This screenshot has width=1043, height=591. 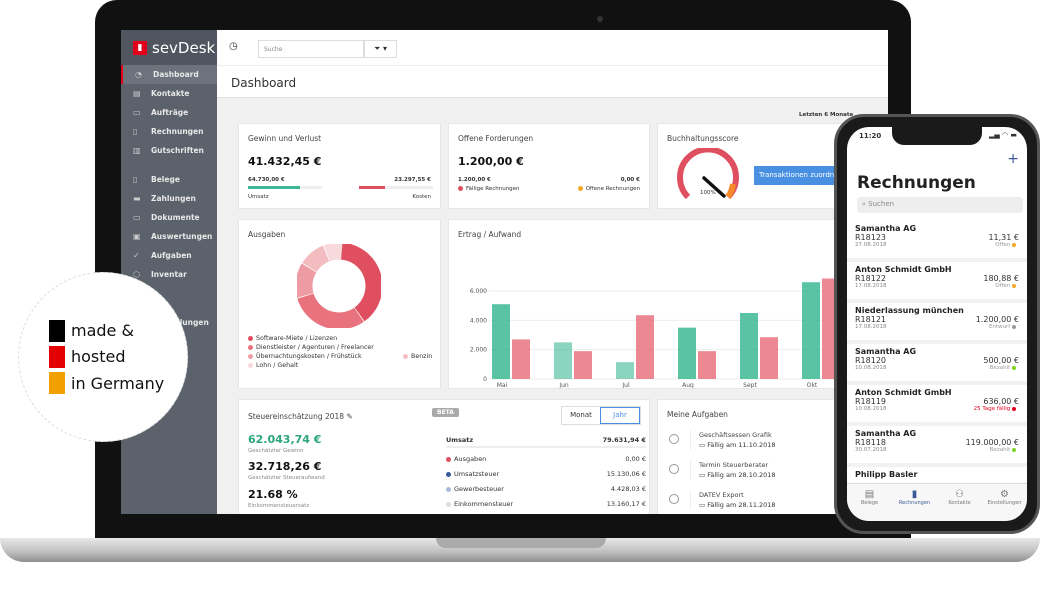 I want to click on bar-aufwendungen-sept, so click(x=769, y=358).